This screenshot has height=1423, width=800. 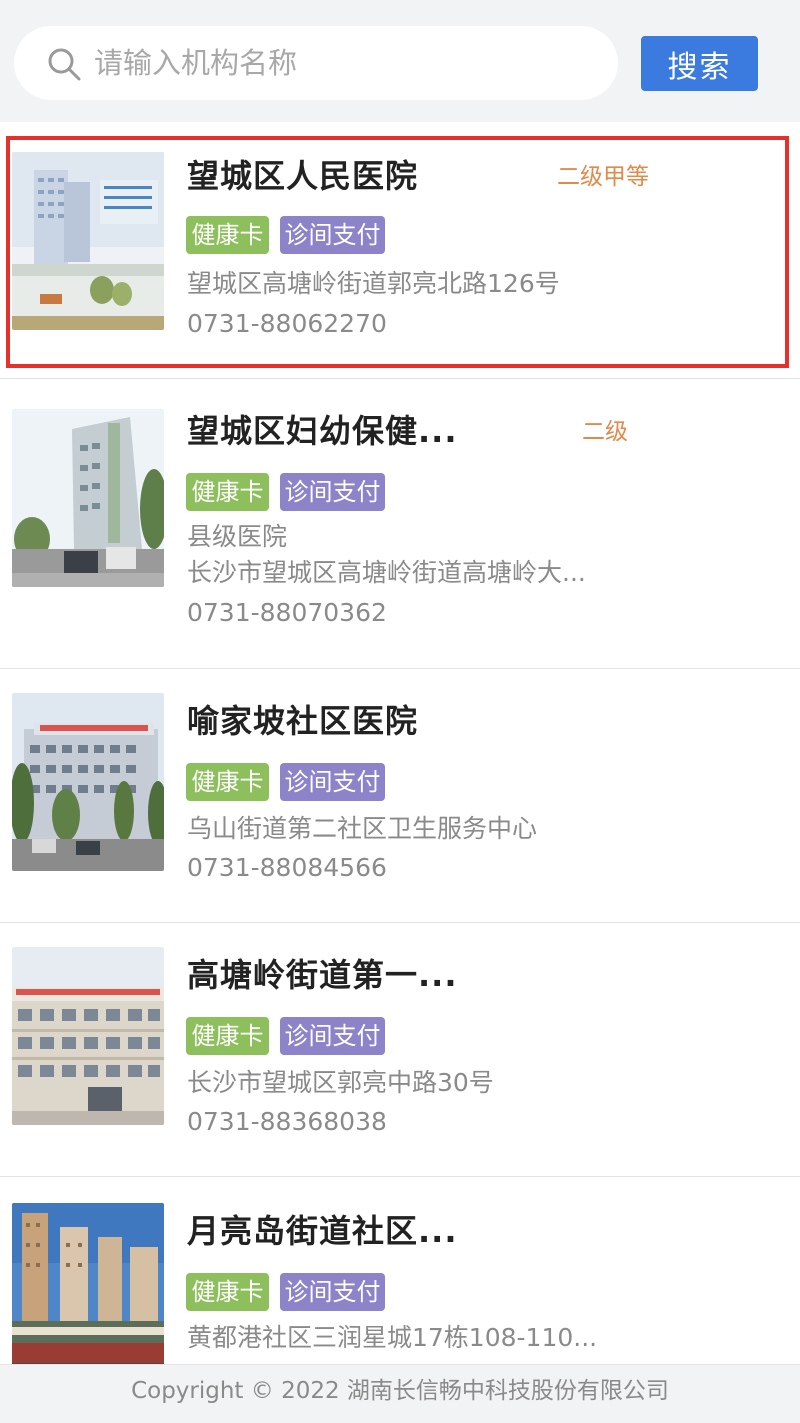 What do you see at coordinates (303, 176) in the screenshot?
I see `institution-name: 望城区人民医院` at bounding box center [303, 176].